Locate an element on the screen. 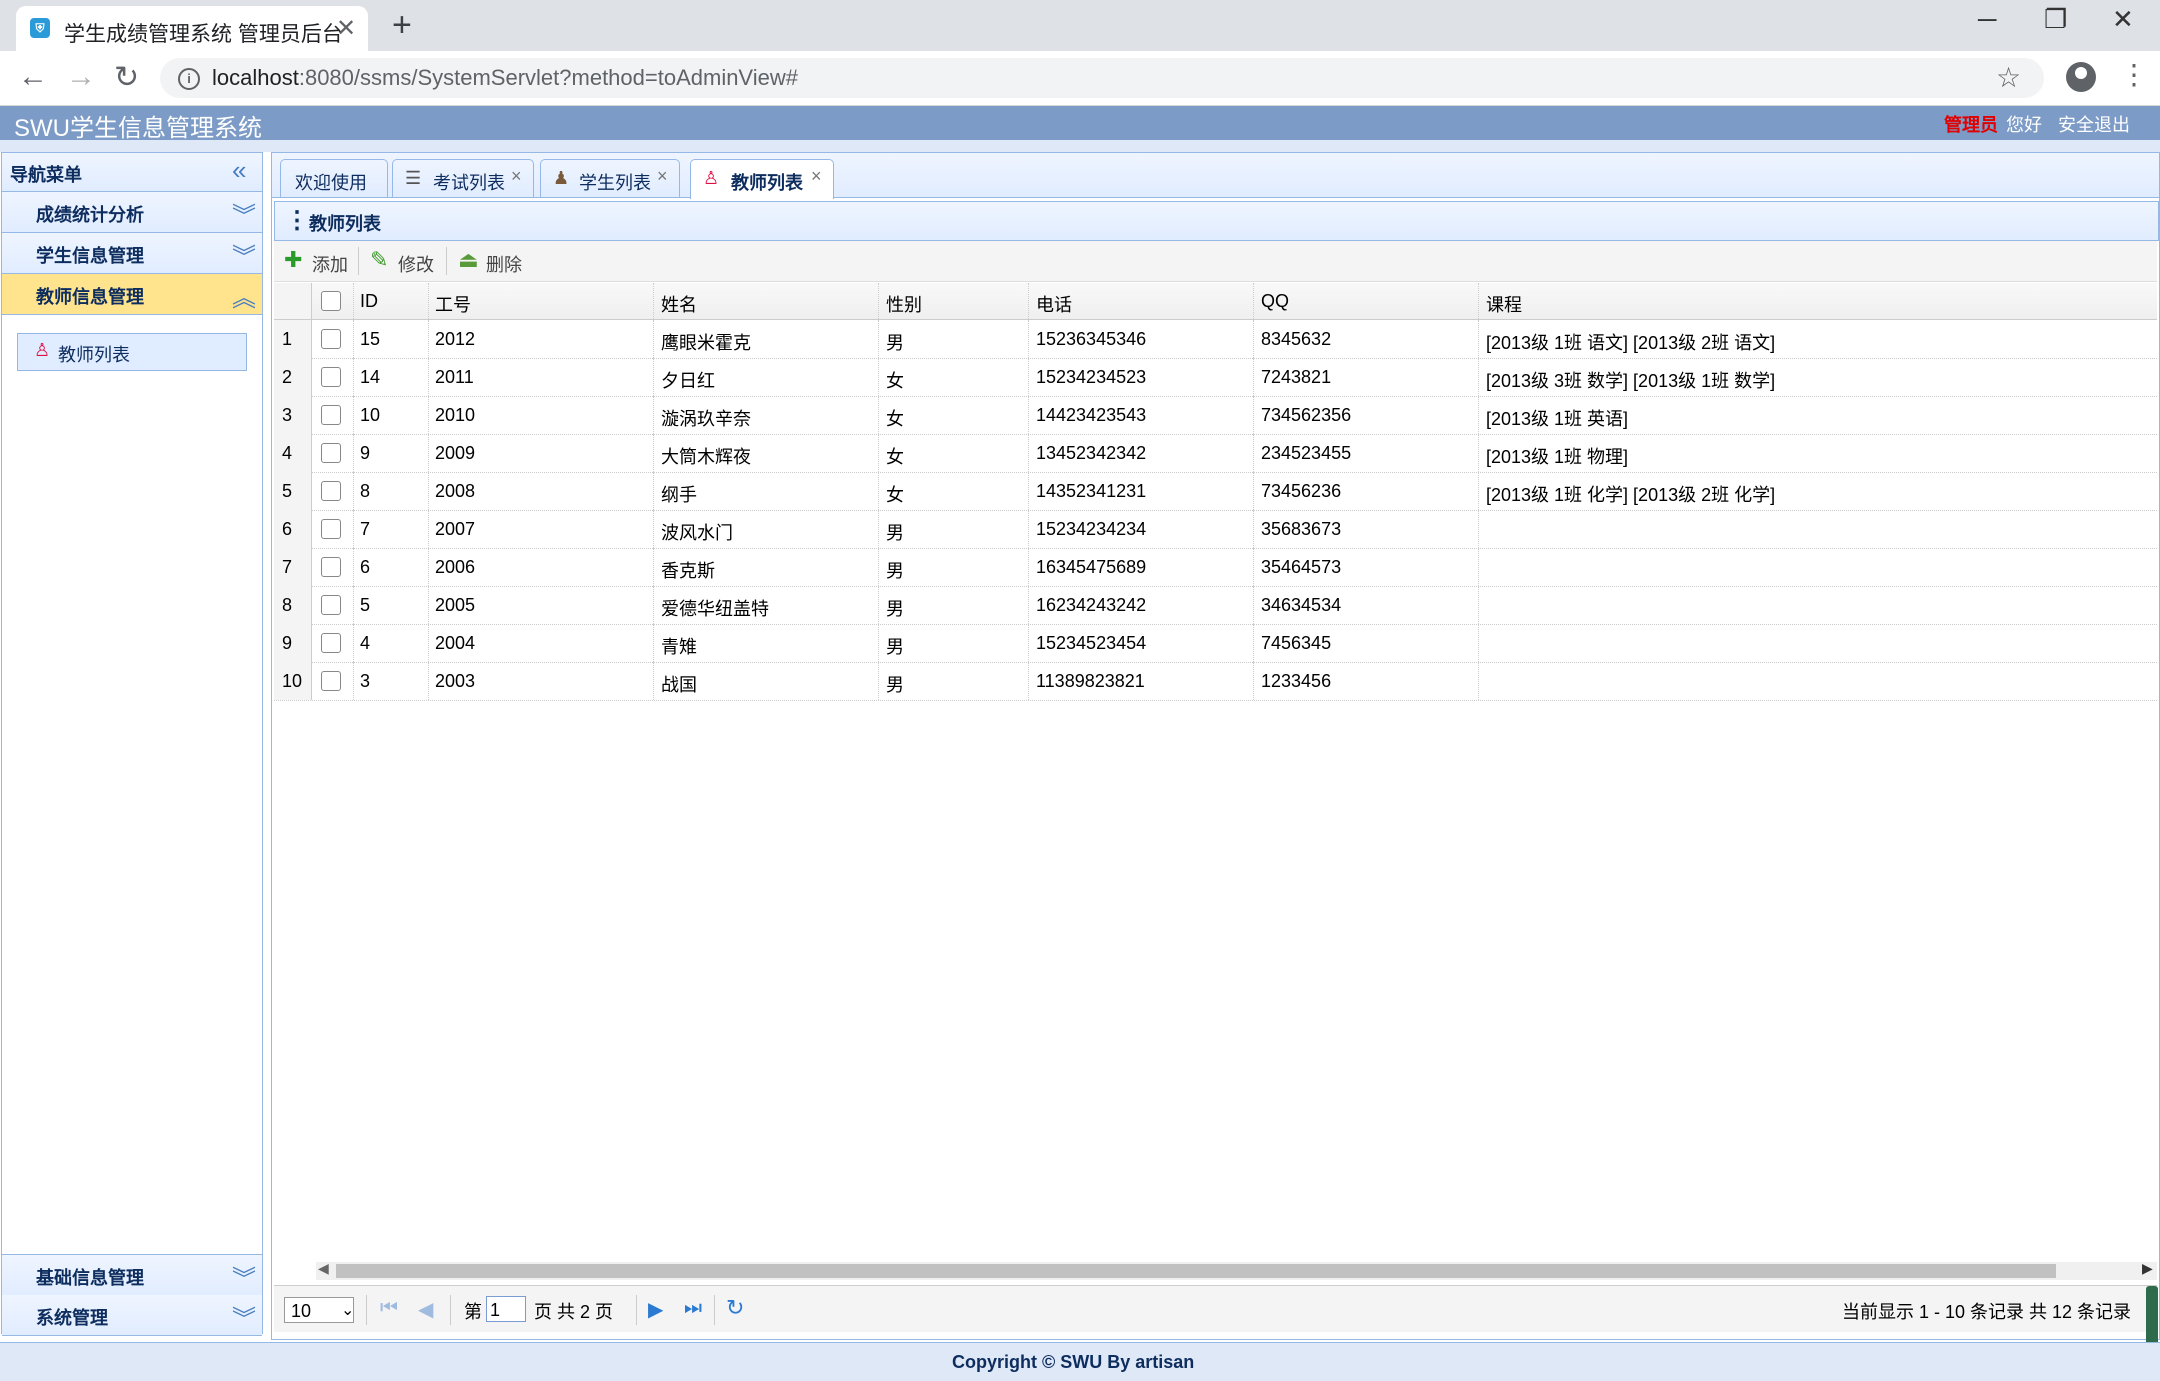  cell-sn: 2008 is located at coordinates (455, 491).